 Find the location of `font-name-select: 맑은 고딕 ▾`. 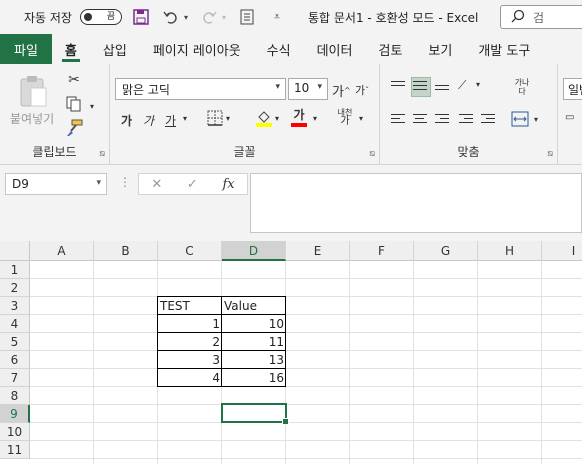

font-name-select: 맑은 고딕 ▾ is located at coordinates (200, 89).